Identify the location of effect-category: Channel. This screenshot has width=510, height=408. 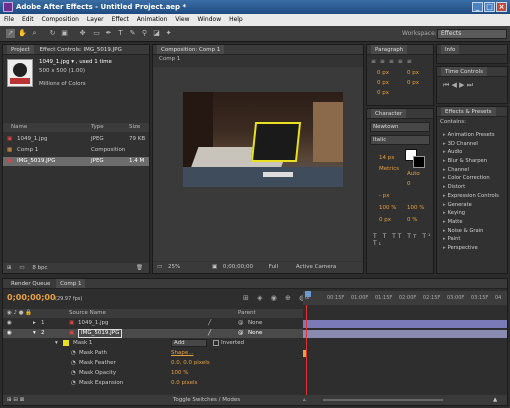
(472, 170).